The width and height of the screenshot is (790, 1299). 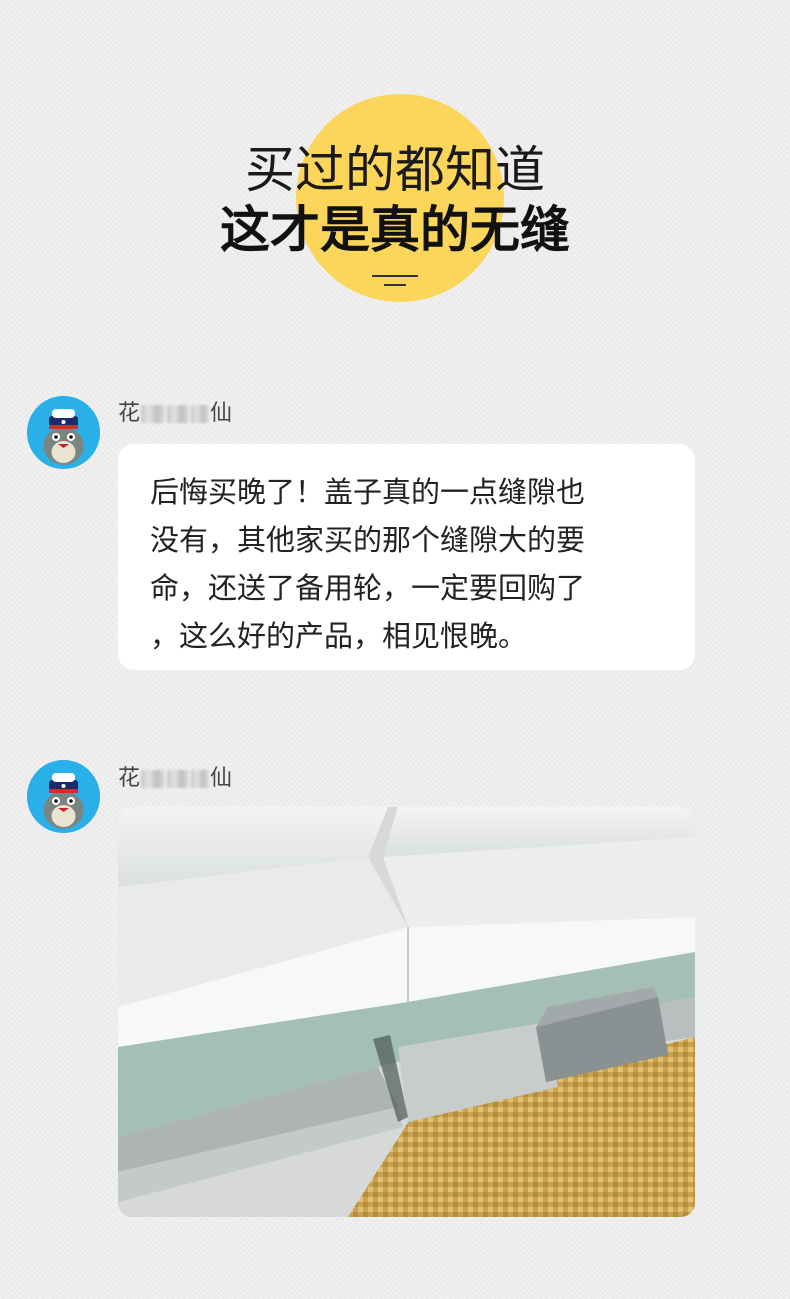 What do you see at coordinates (395, 276) in the screenshot?
I see `headline-divider-long` at bounding box center [395, 276].